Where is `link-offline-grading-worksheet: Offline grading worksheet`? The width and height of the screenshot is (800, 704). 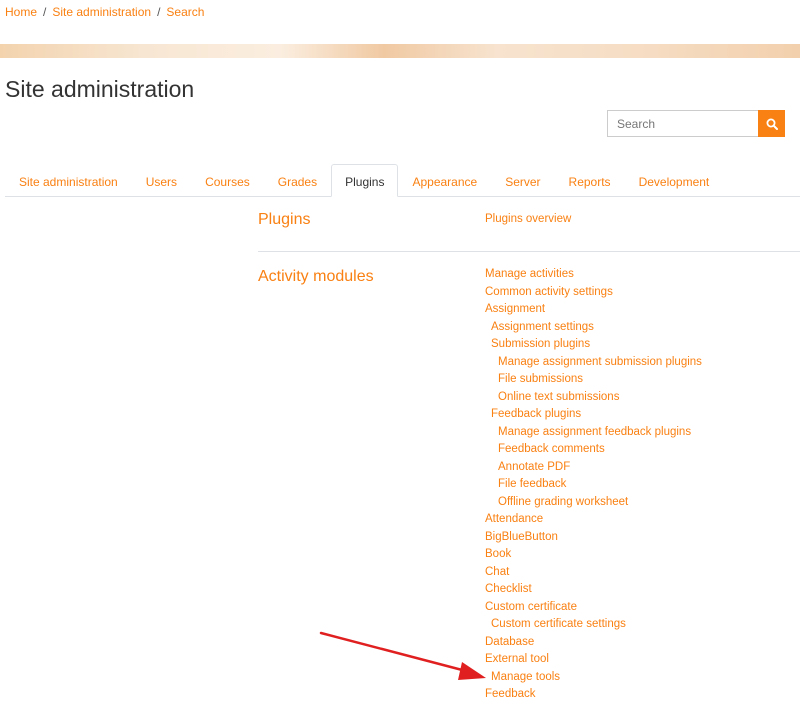 link-offline-grading-worksheet: Offline grading worksheet is located at coordinates (593, 503).